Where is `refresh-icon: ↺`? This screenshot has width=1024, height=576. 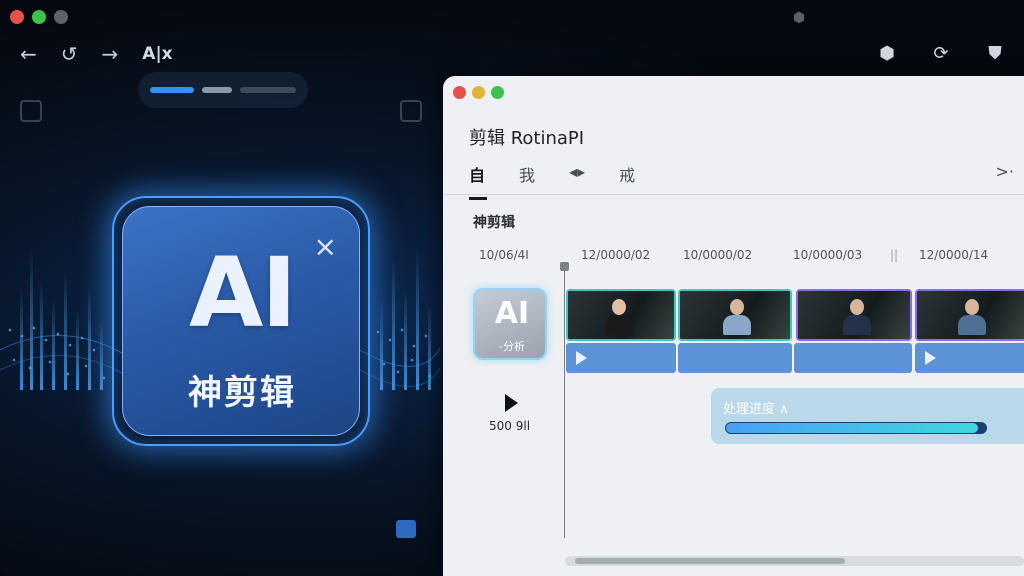
refresh-icon: ↺ is located at coordinates (69, 54).